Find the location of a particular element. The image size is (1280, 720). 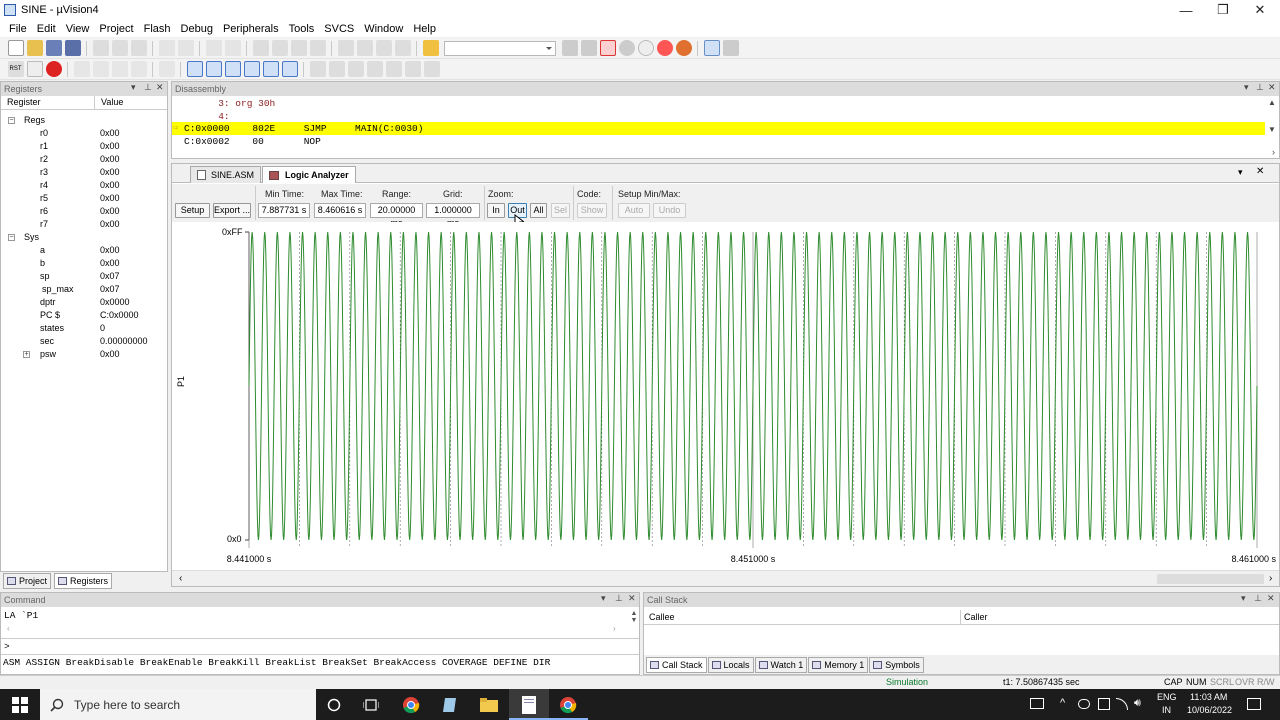

debug-restore-views-icon is located at coordinates (431, 69).